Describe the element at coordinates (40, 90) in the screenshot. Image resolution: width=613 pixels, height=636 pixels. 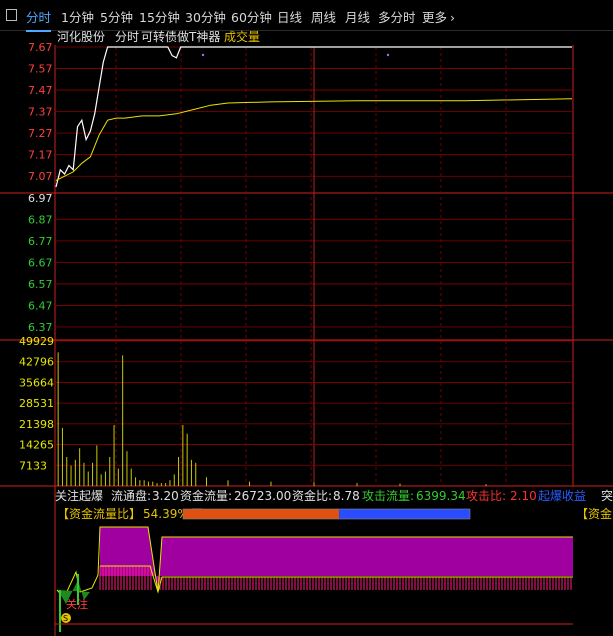
I see `price-tick: 7.47` at that location.